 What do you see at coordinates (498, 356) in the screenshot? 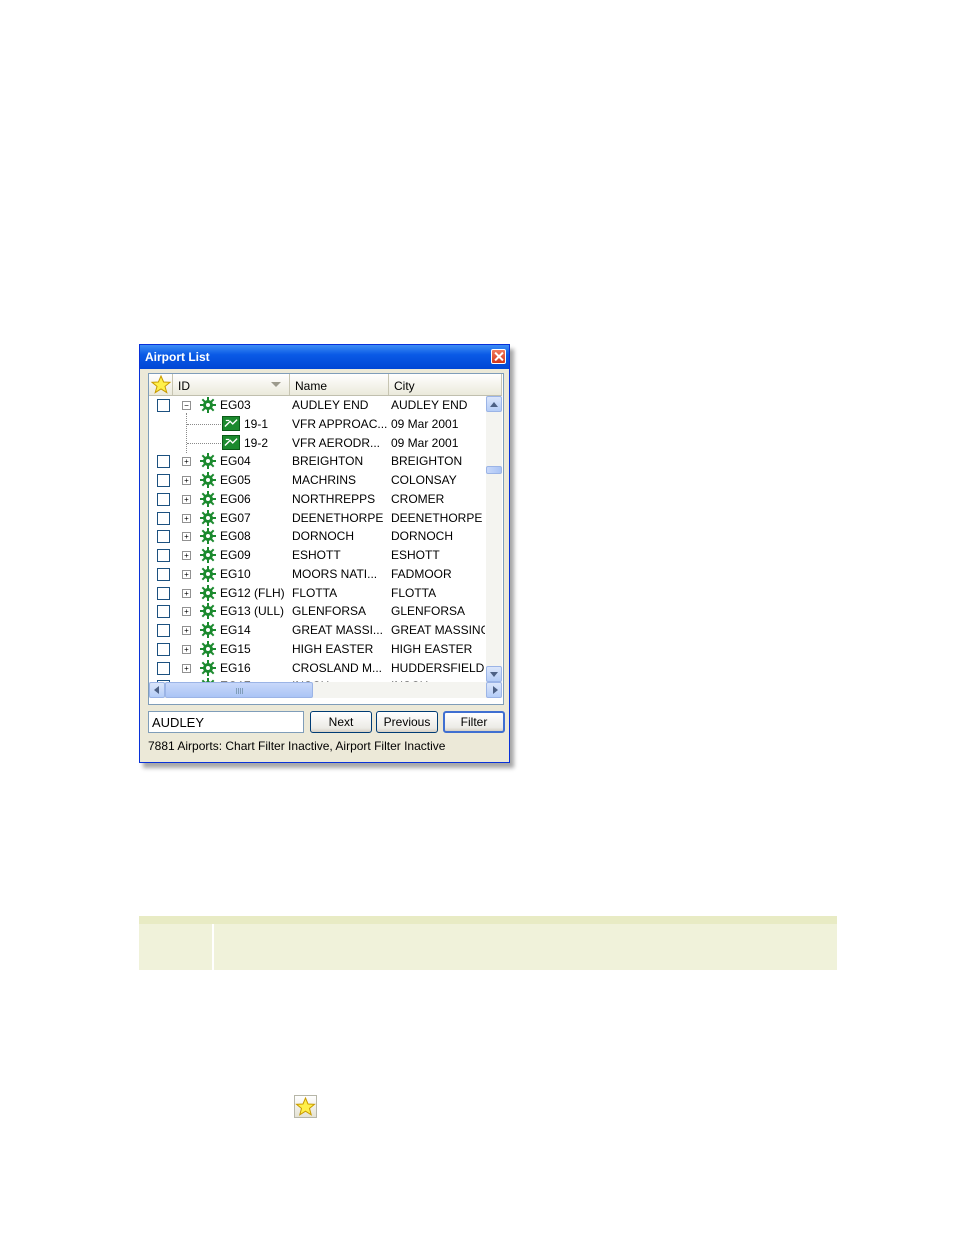
I see `close-icon` at bounding box center [498, 356].